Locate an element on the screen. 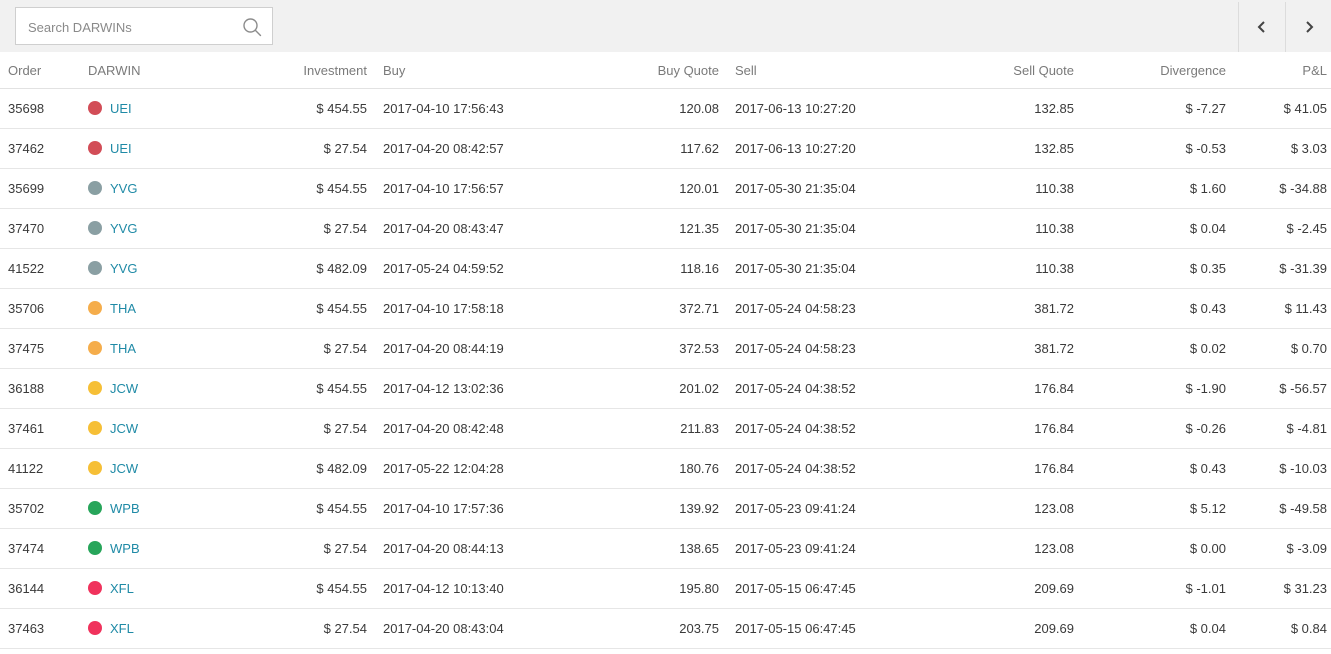 The width and height of the screenshot is (1331, 654). cell-buy-quote: 201.02 is located at coordinates (643, 388).